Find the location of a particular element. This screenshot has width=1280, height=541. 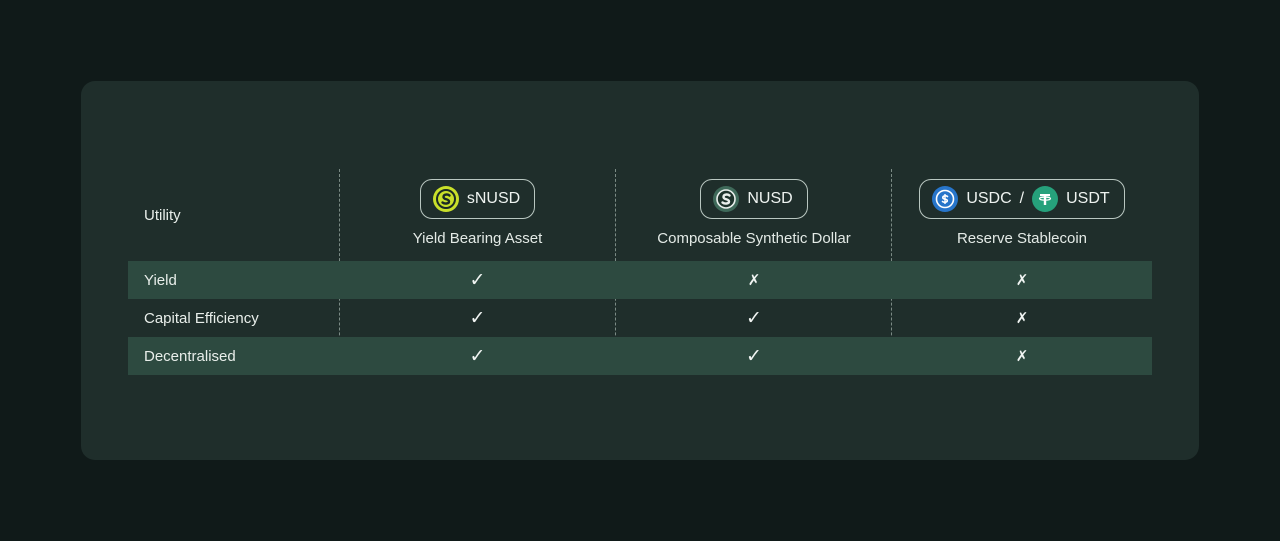

row-label: Capital Efficiency is located at coordinates (201, 318).